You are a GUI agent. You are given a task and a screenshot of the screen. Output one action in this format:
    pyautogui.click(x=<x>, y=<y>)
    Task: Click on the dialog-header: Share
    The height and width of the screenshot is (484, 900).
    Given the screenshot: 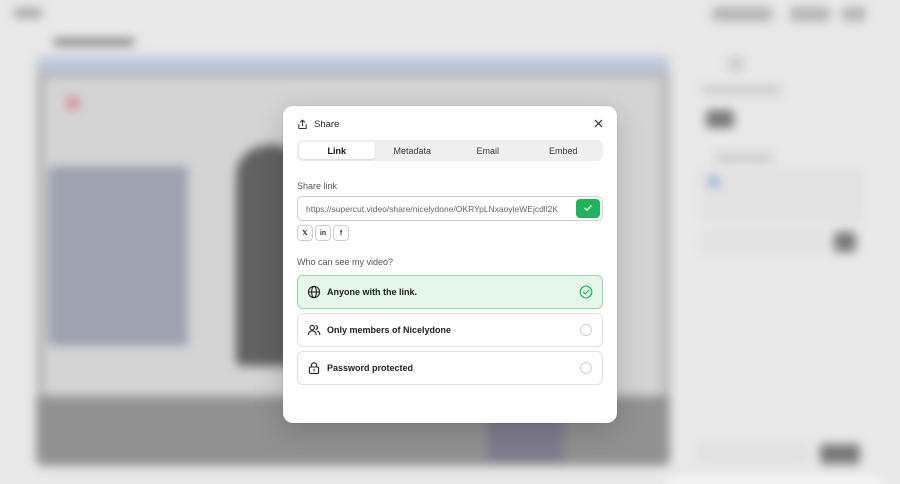 What is the action you would take?
    pyautogui.click(x=318, y=124)
    